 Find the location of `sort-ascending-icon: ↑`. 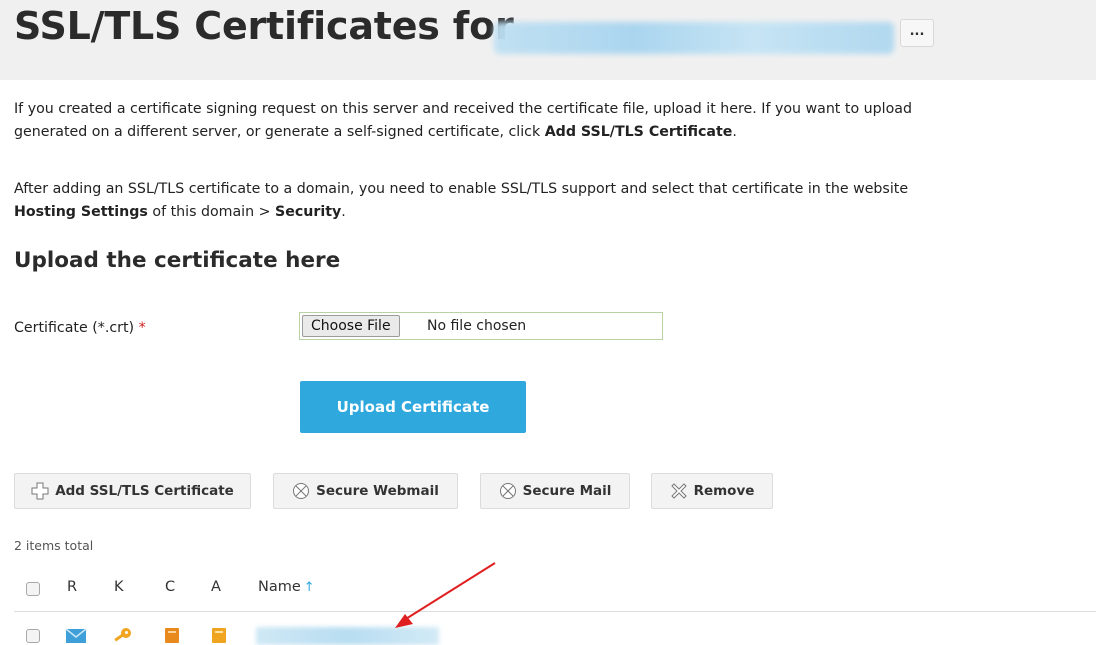

sort-ascending-icon: ↑ is located at coordinates (309, 587).